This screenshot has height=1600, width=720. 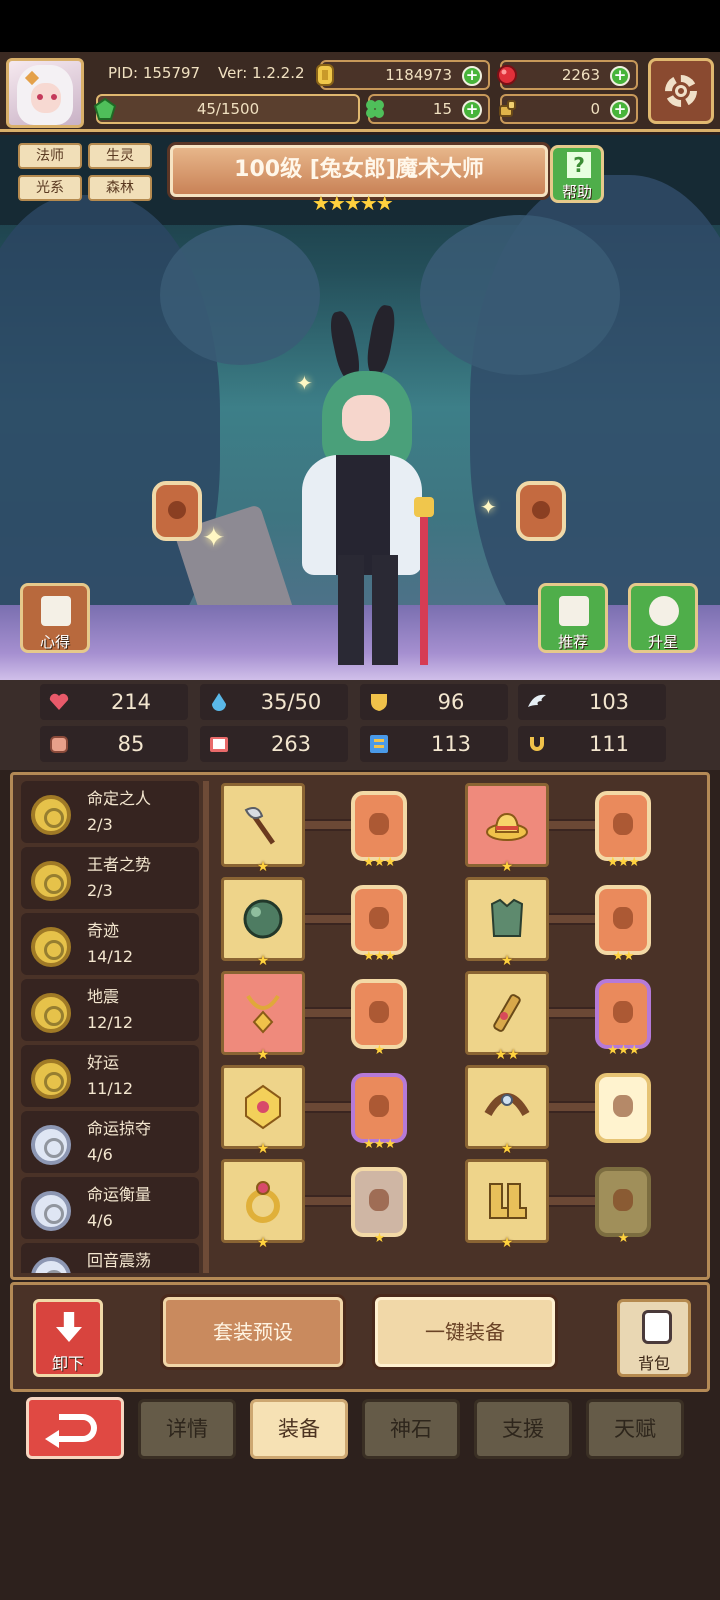 I want to click on tab-equipment: 装备, so click(x=299, y=1429).